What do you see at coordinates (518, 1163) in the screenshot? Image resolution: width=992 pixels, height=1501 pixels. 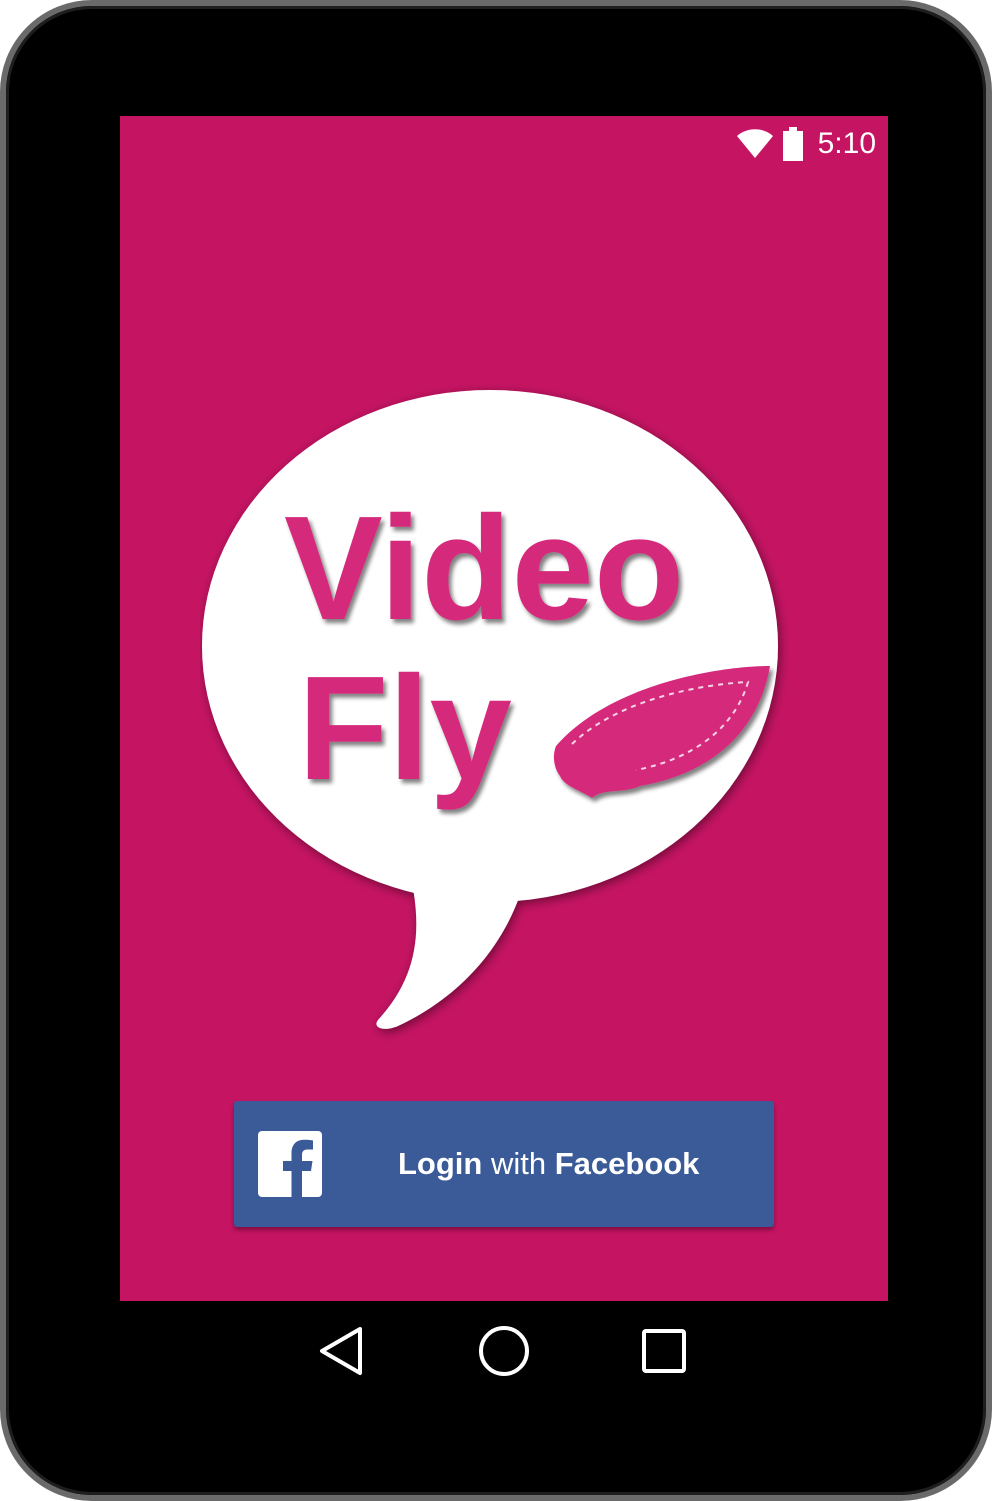 I see `login-label-middle: with` at bounding box center [518, 1163].